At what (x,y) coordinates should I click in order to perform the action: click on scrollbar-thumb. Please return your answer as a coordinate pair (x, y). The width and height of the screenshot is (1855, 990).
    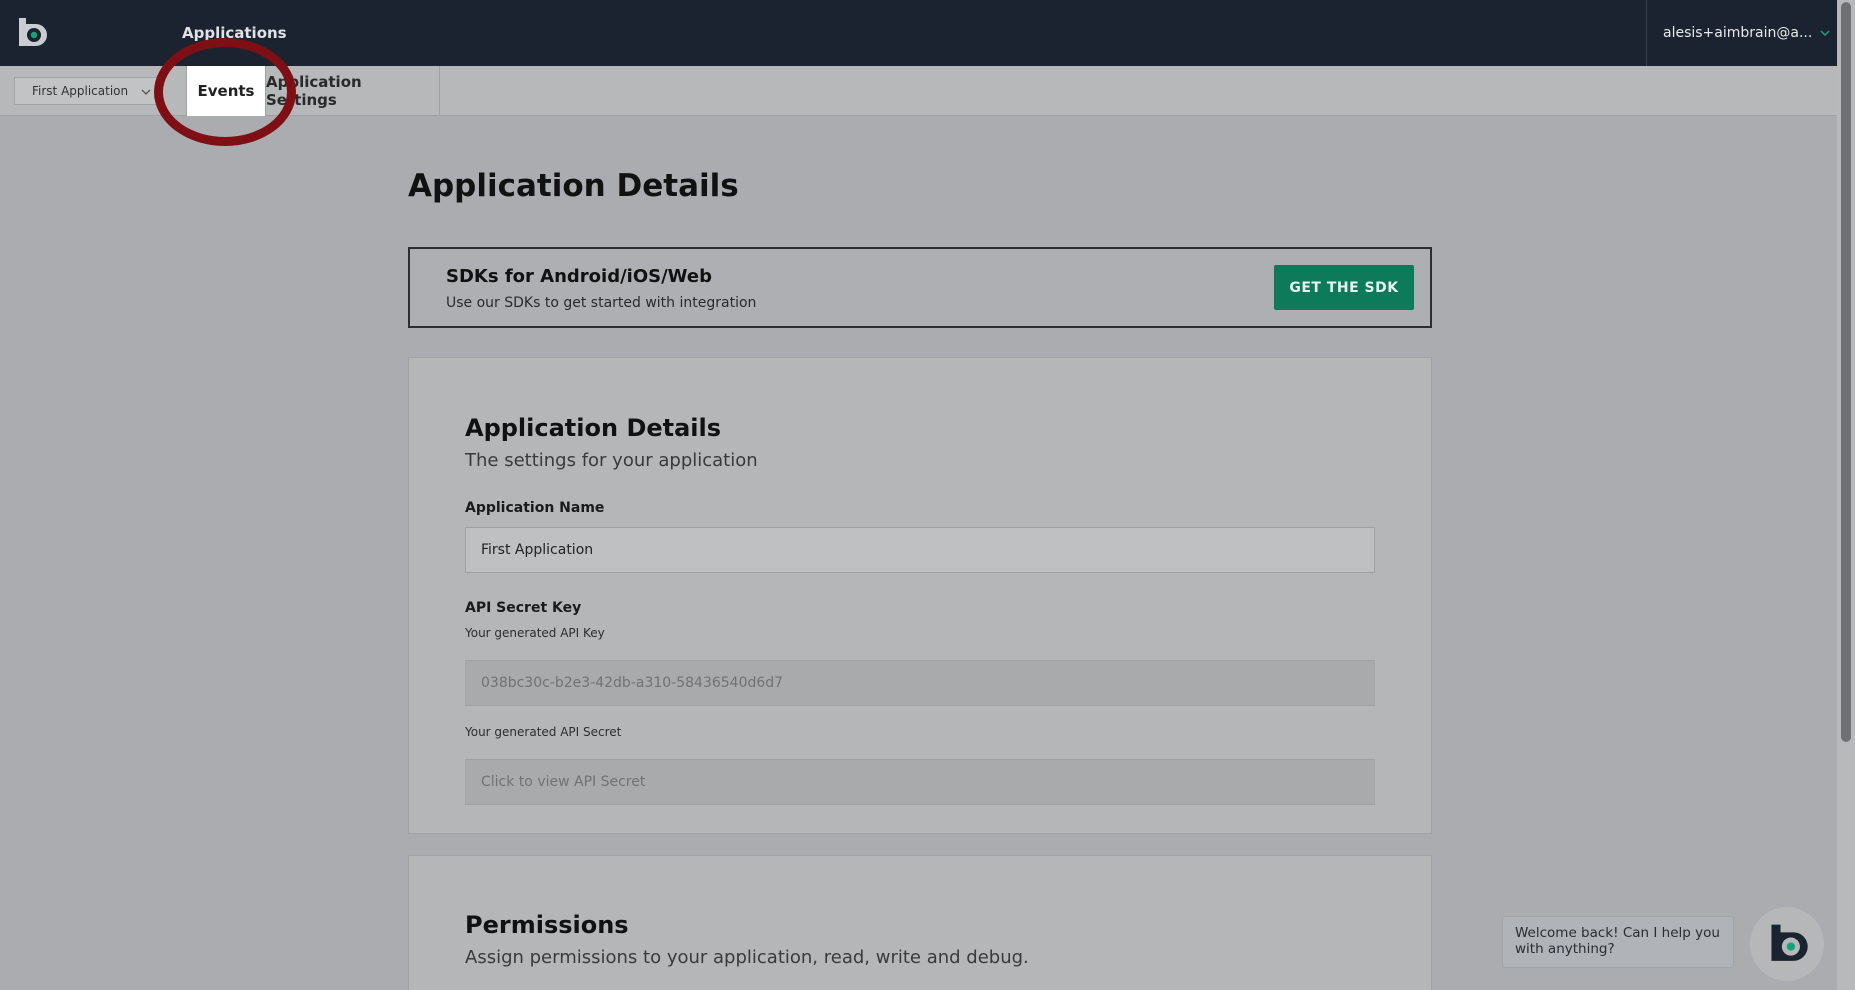
    Looking at the image, I should click on (1846, 372).